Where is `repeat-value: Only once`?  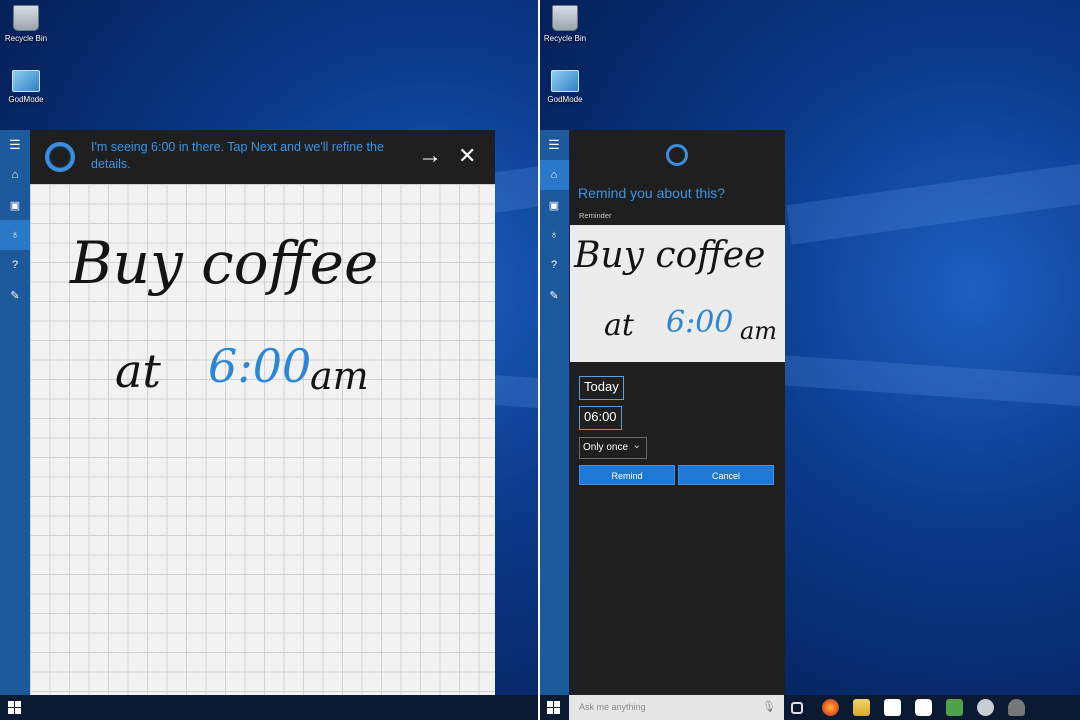 repeat-value: Only once is located at coordinates (606, 447).